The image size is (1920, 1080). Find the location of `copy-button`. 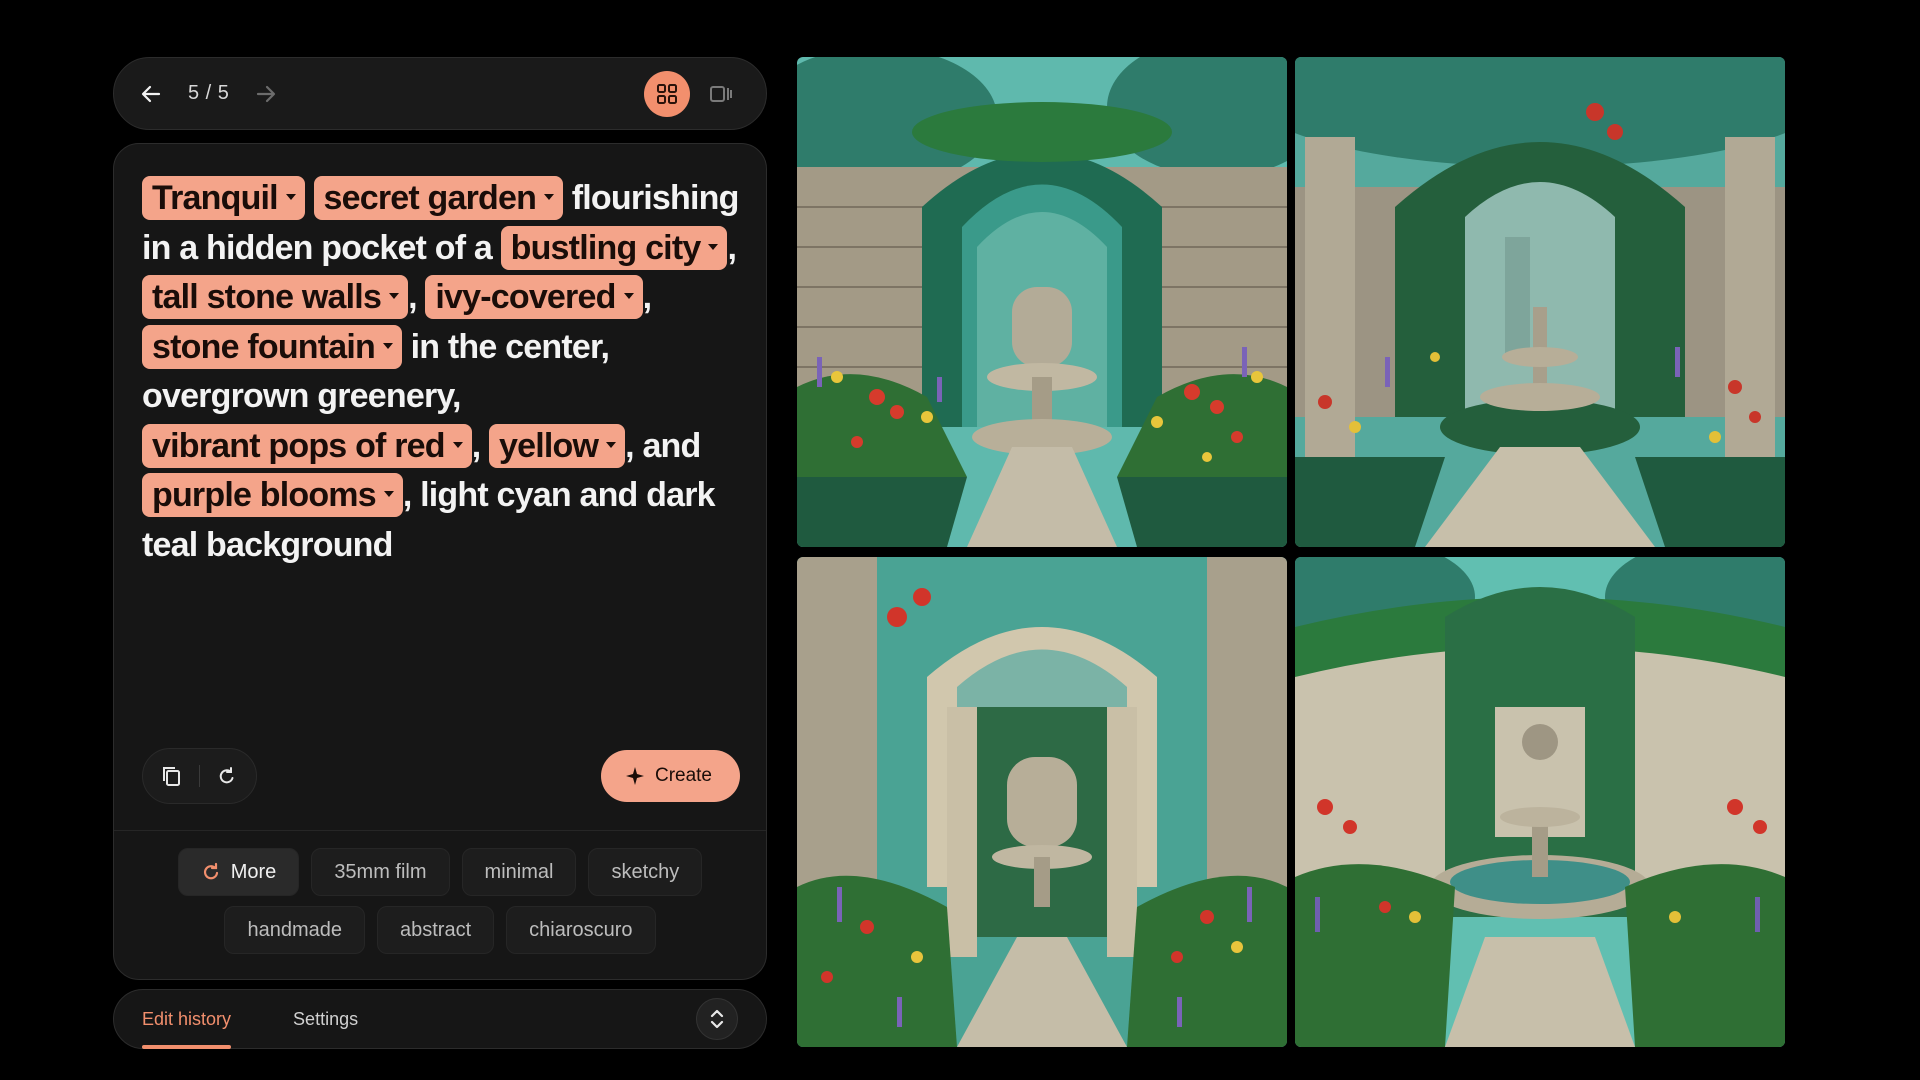

copy-button is located at coordinates (172, 776).